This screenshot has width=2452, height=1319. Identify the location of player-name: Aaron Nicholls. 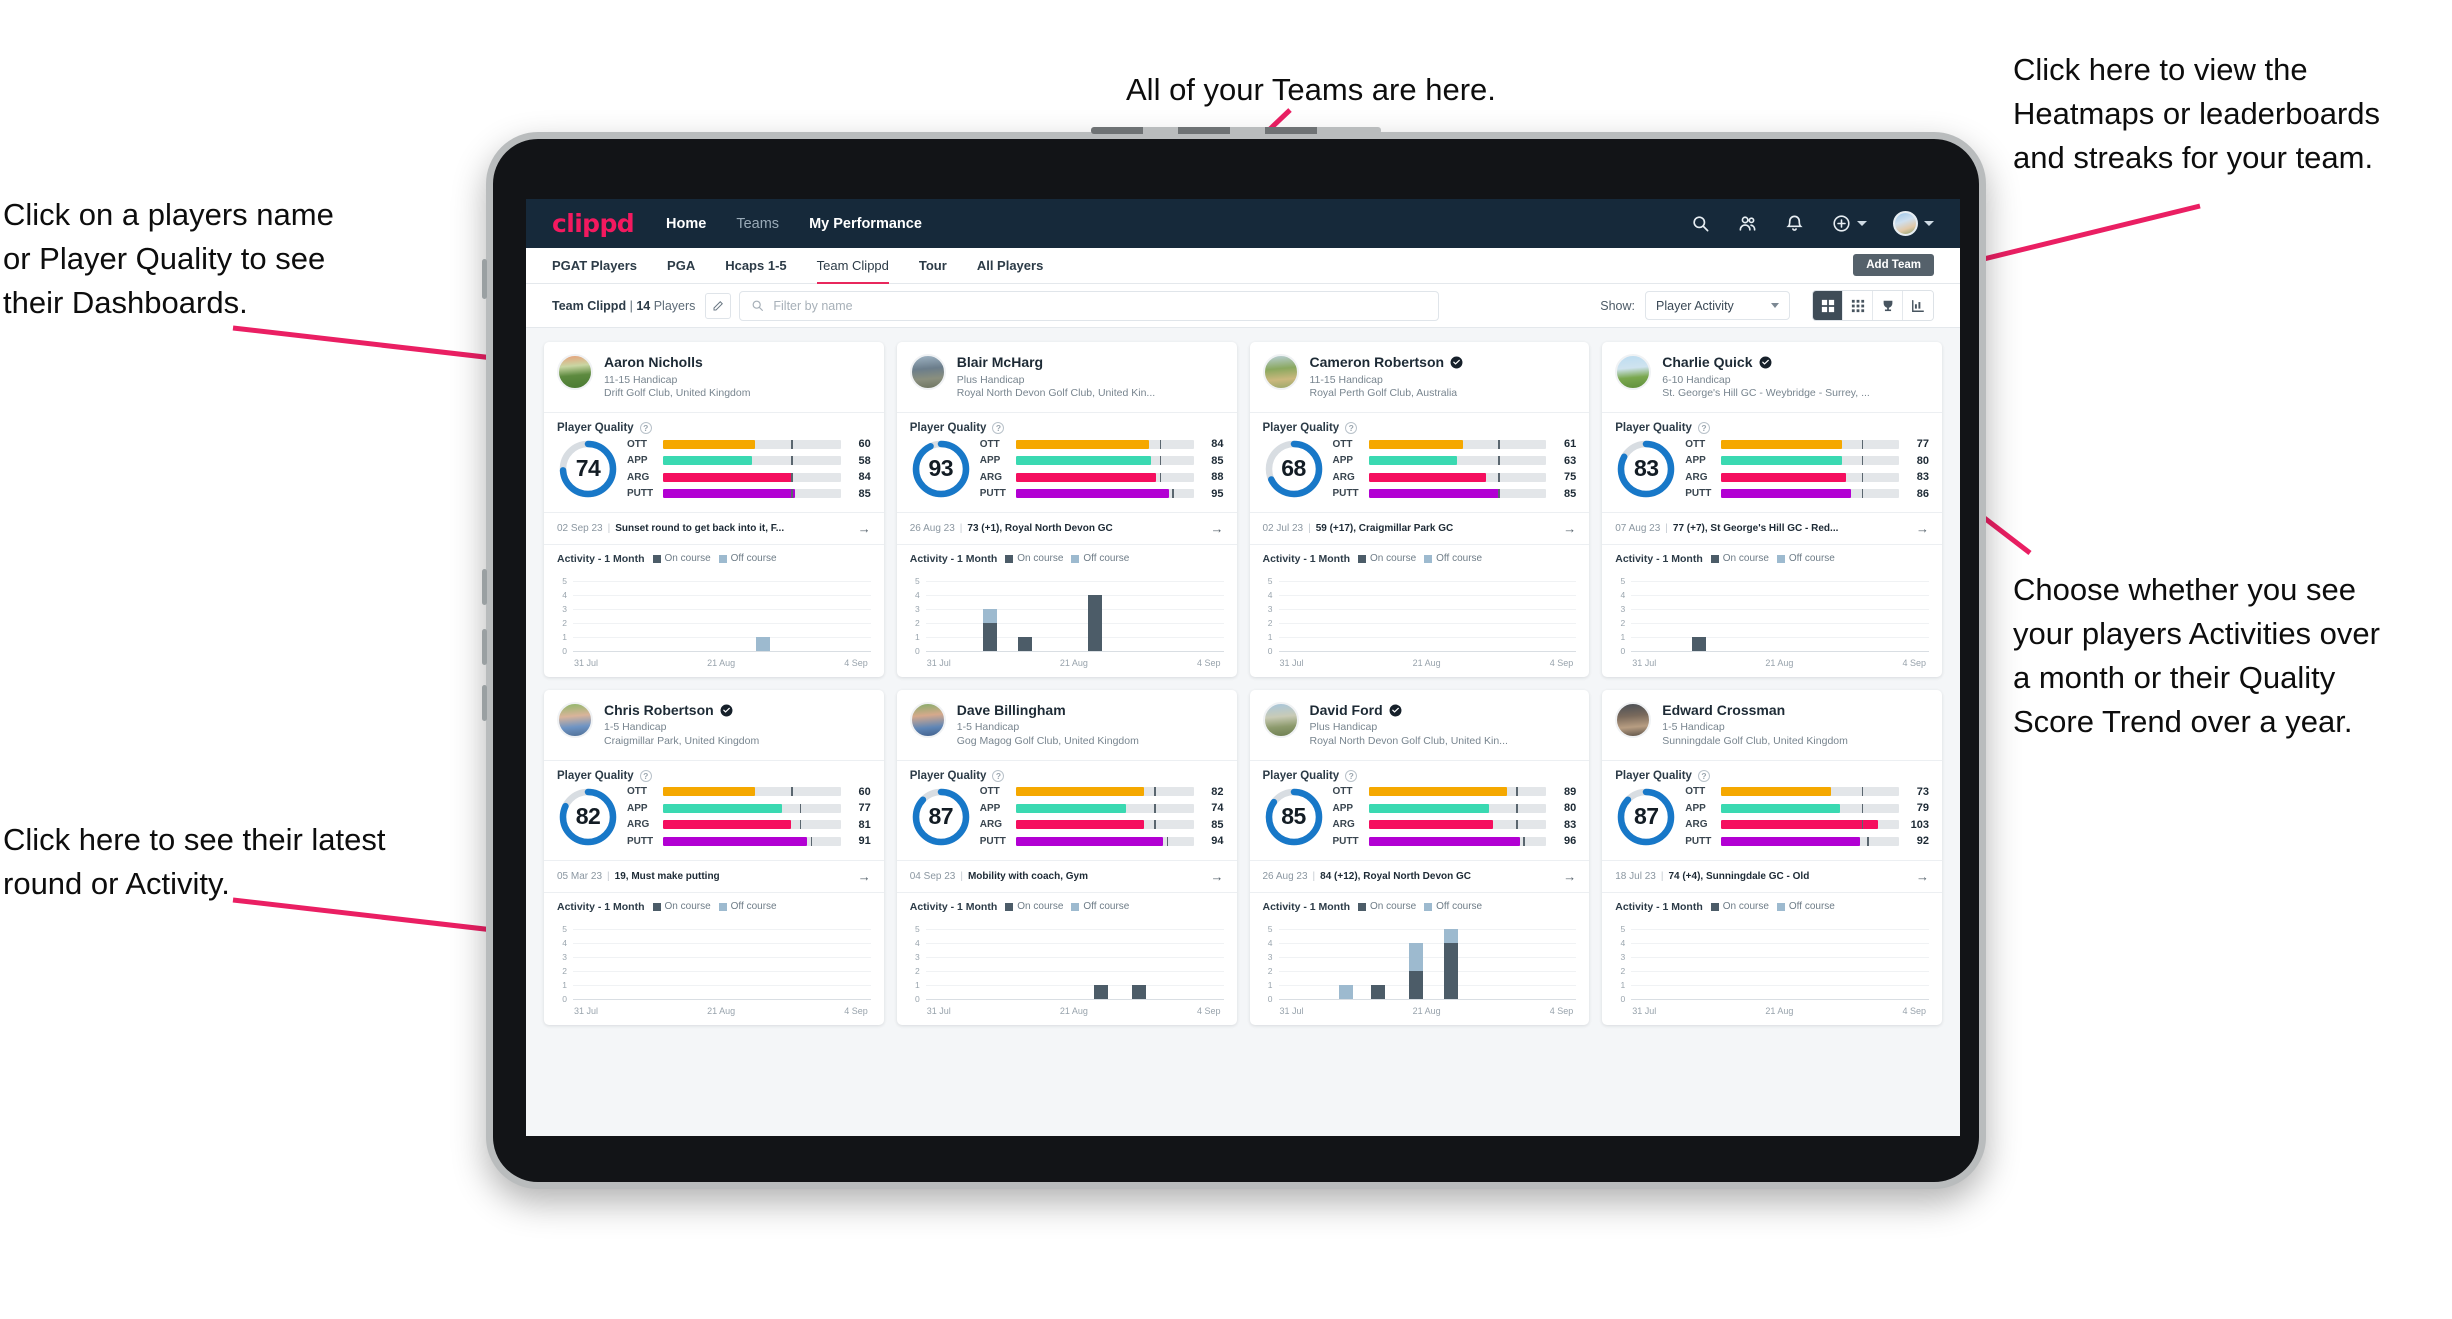
(653, 362).